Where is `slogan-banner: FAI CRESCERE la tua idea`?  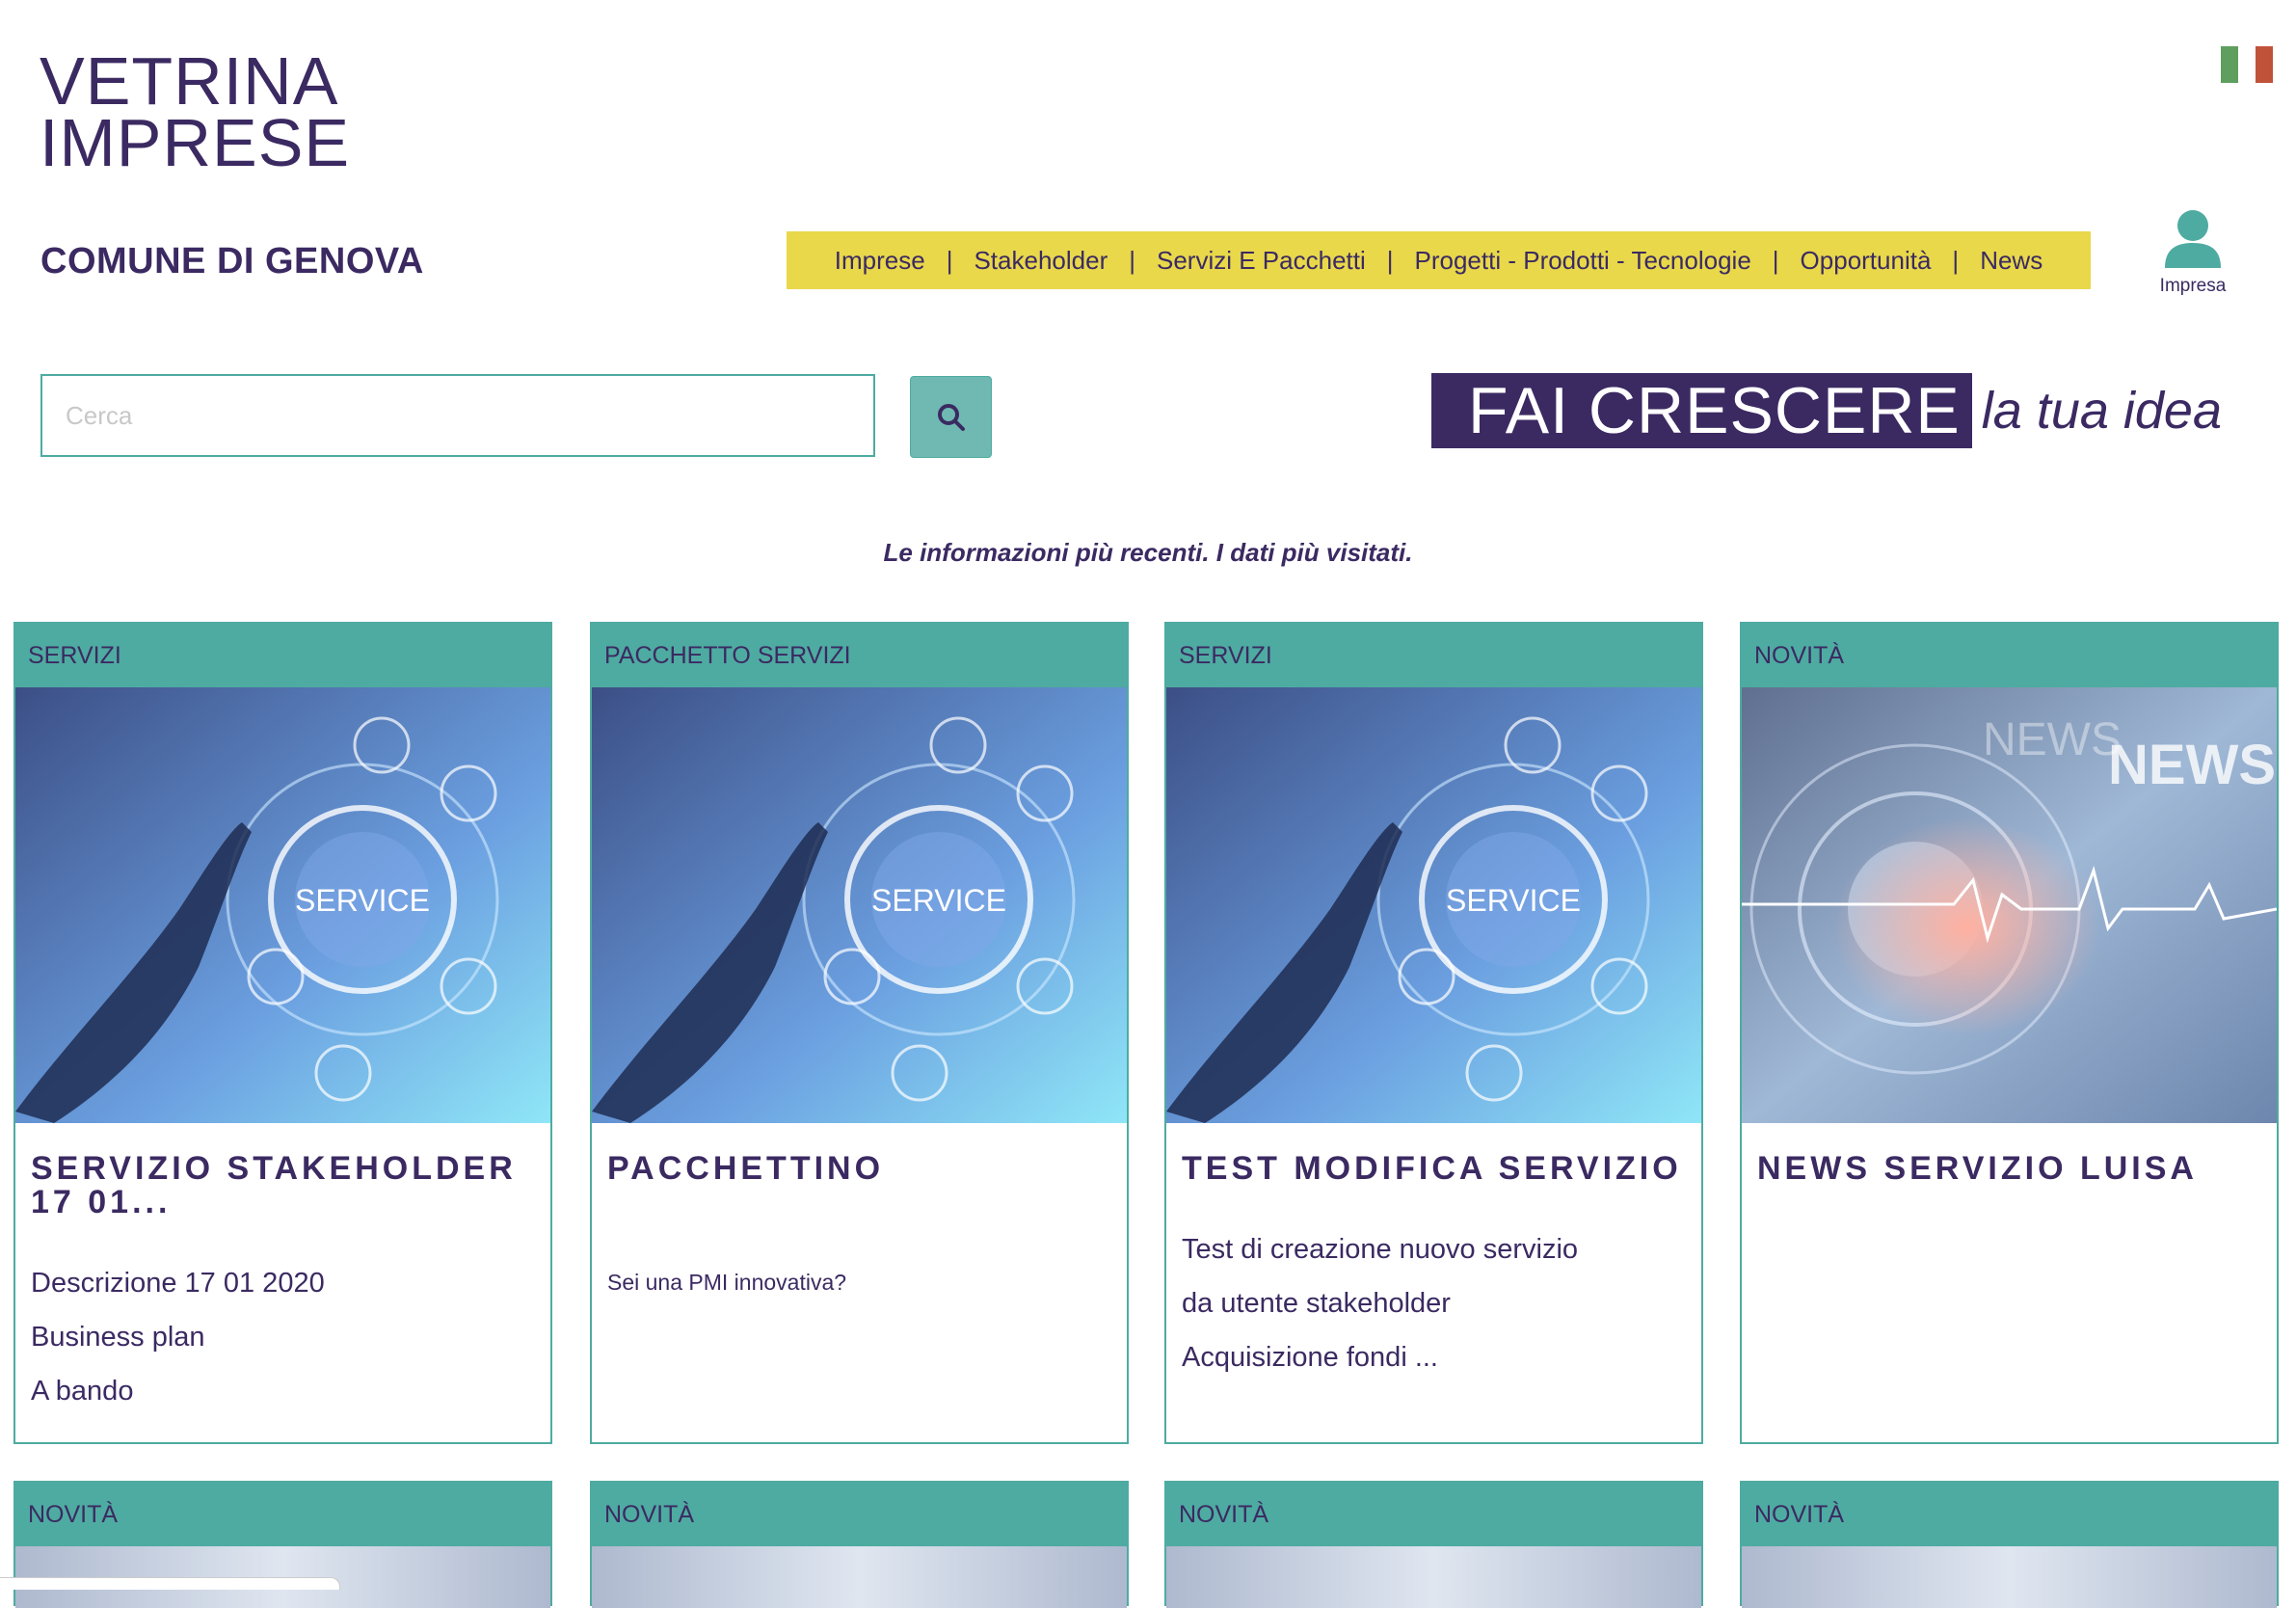 slogan-banner: FAI CRESCERE la tua idea is located at coordinates (1826, 410).